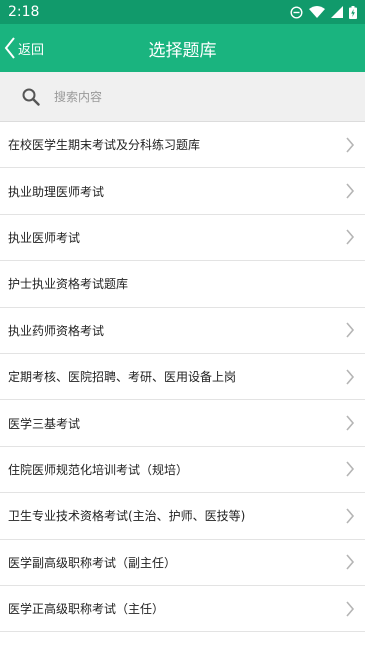 Image resolution: width=365 pixels, height=648 pixels. What do you see at coordinates (296, 12) in the screenshot?
I see `do-not-disturb-icon` at bounding box center [296, 12].